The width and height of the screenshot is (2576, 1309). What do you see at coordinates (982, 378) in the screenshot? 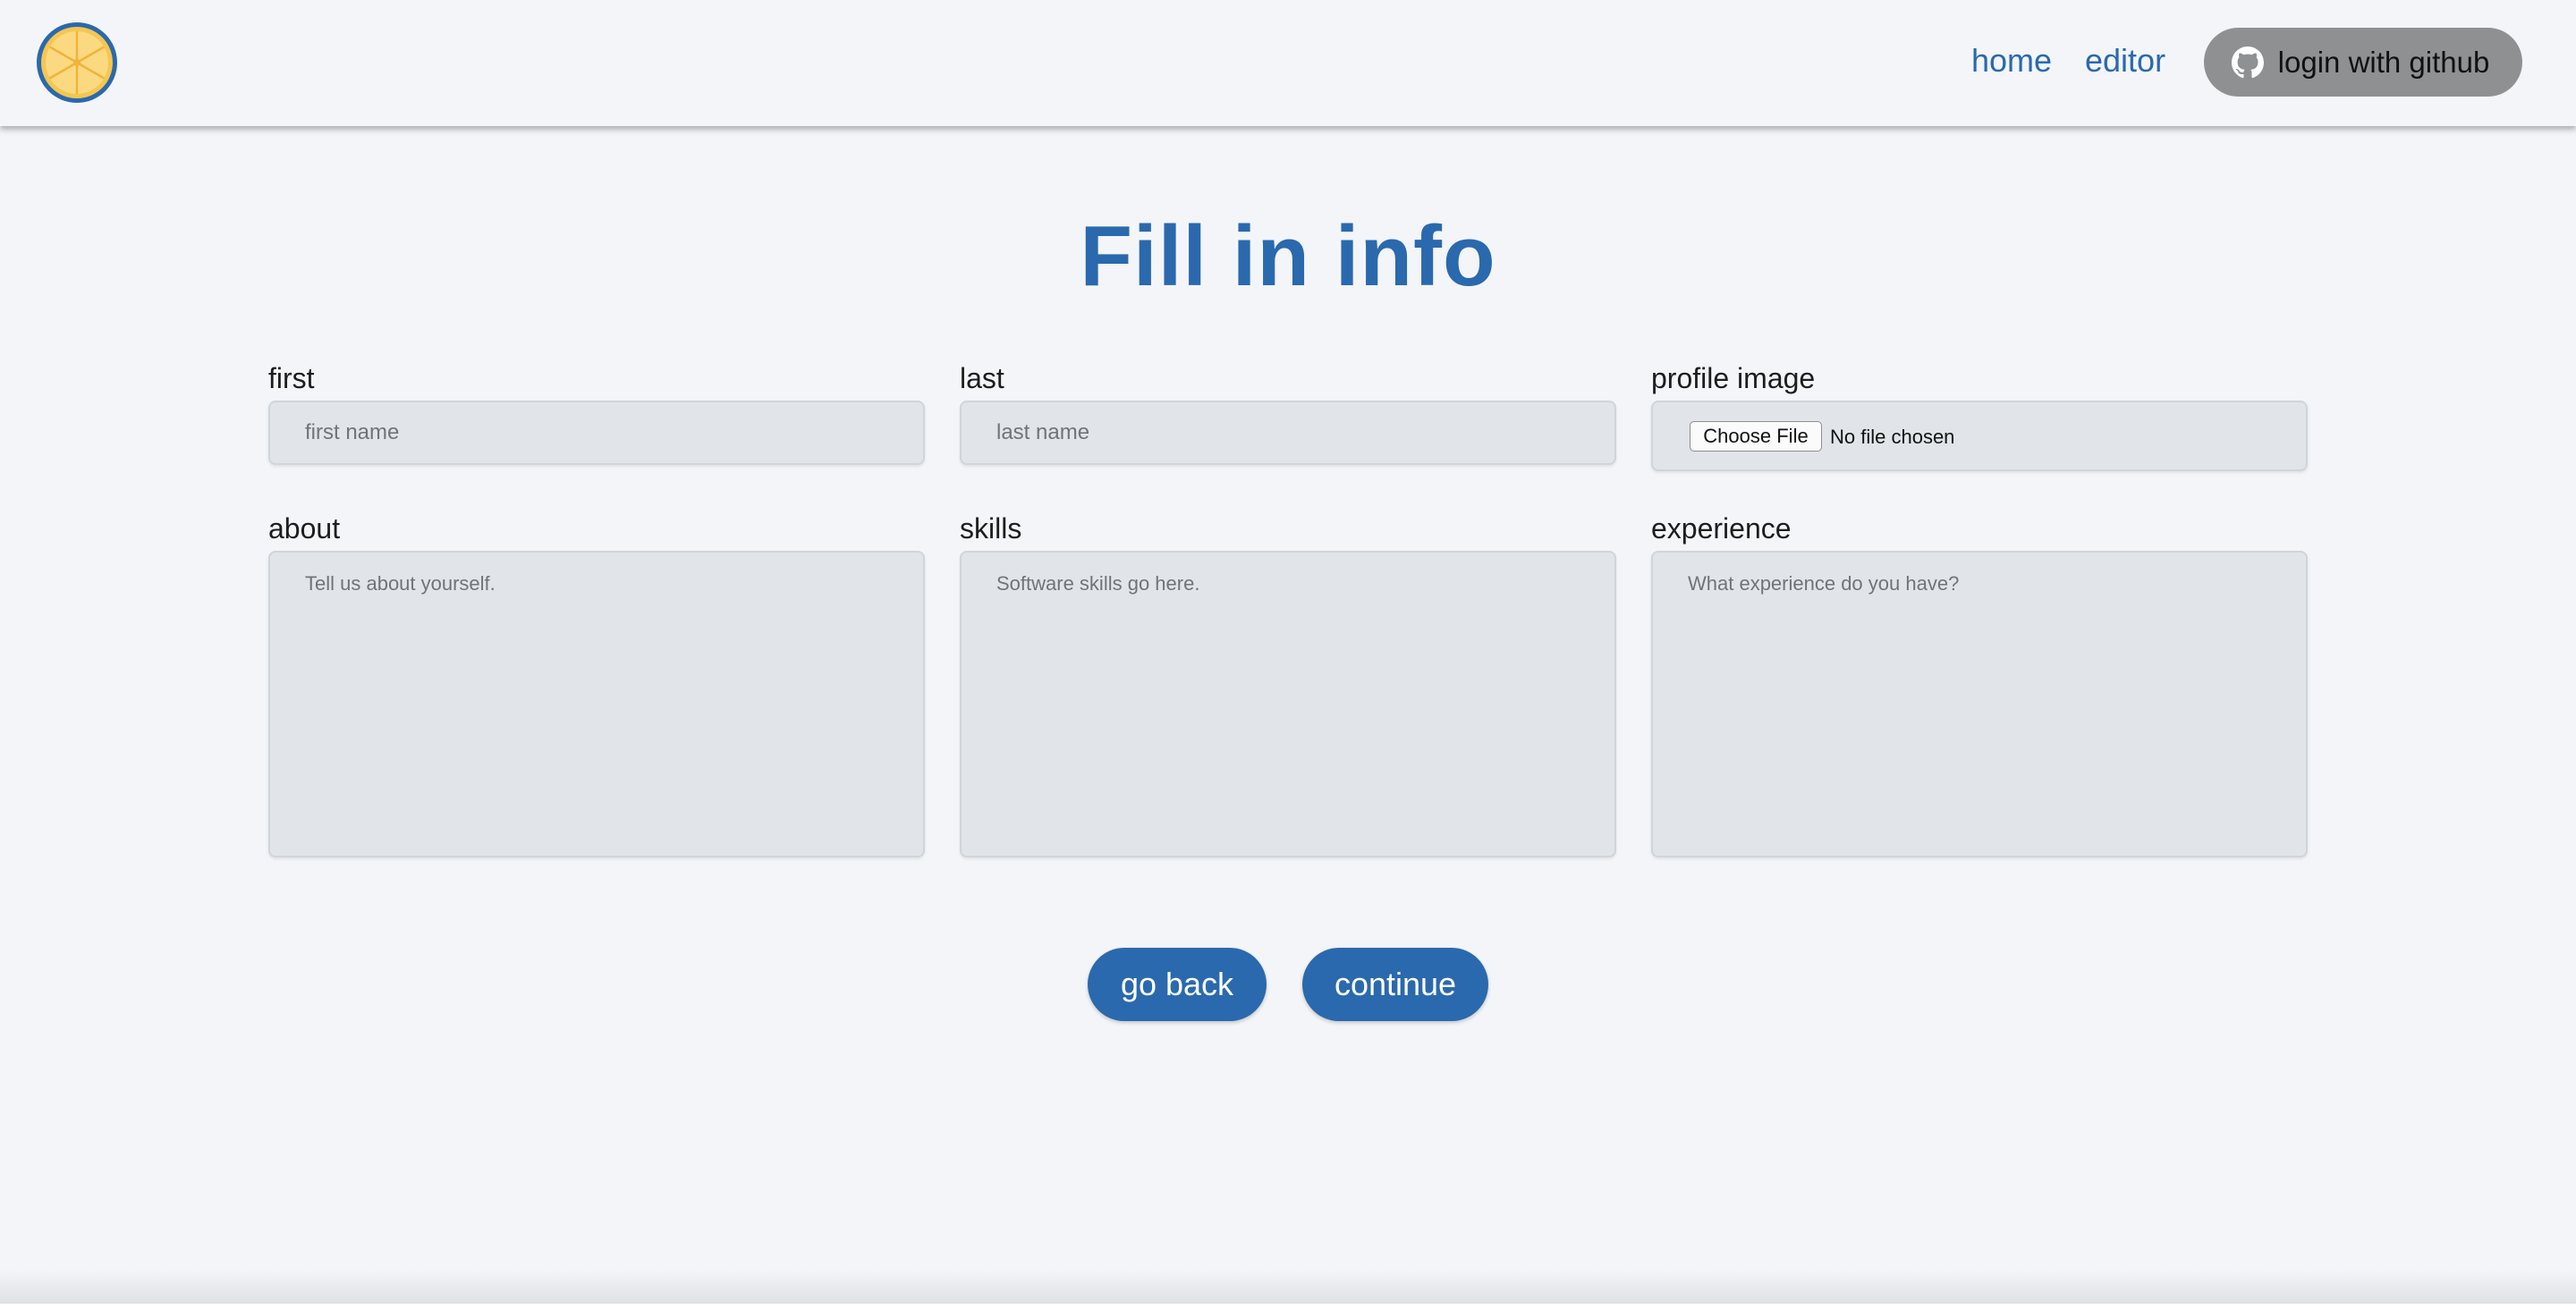
I see `last-name-label: last` at bounding box center [982, 378].